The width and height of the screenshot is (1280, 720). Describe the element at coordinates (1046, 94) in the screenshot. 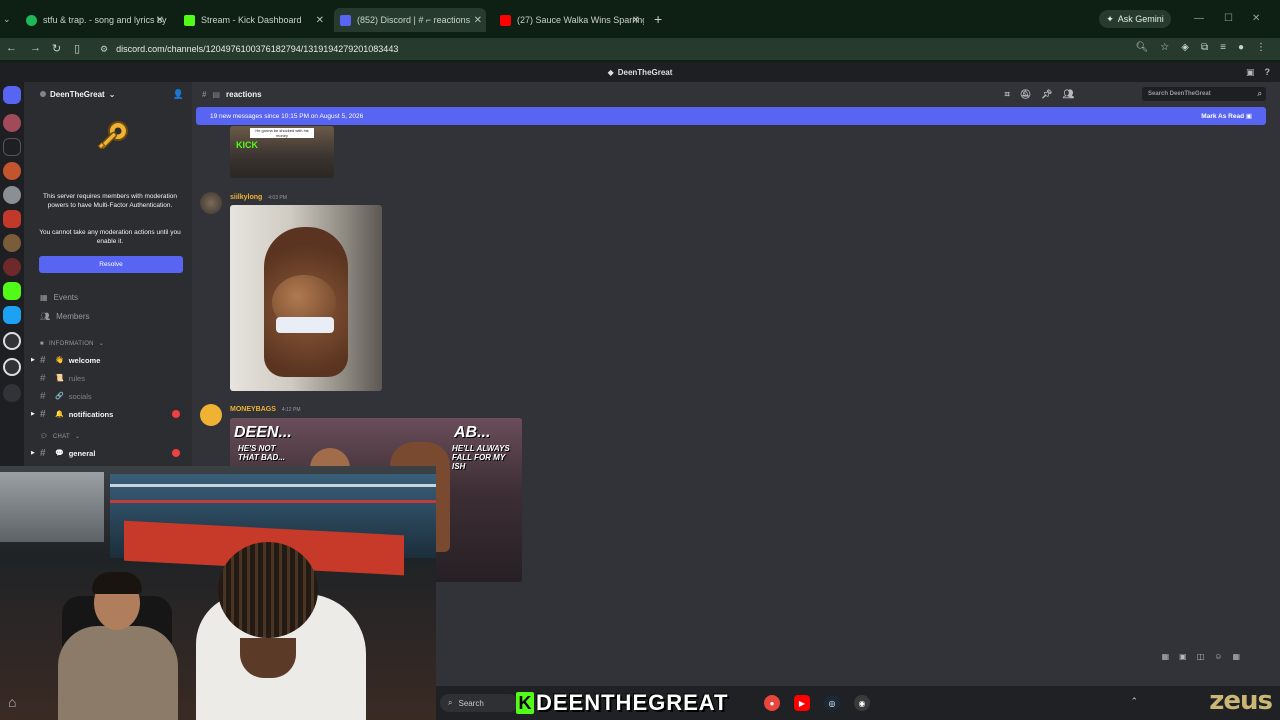

I see `pin-icon: 📌︎` at that location.